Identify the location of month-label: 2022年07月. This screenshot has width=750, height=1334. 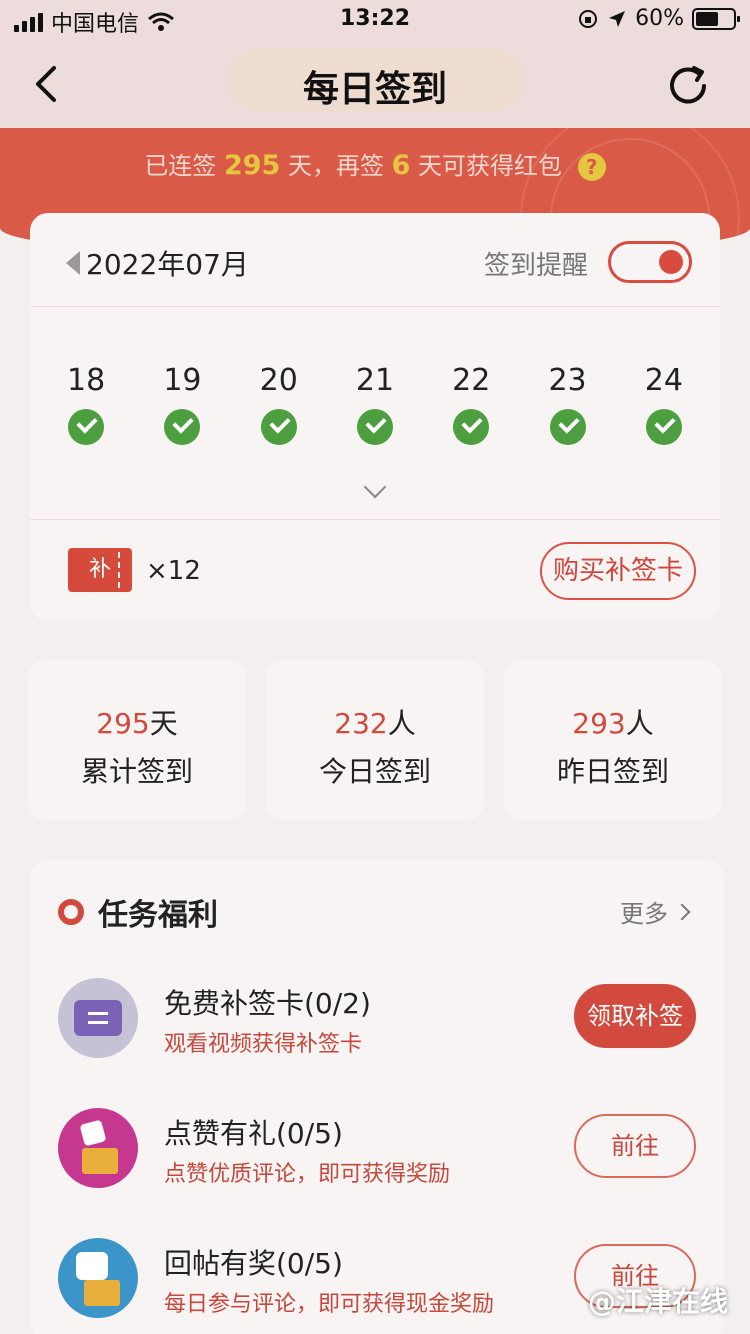
(167, 264).